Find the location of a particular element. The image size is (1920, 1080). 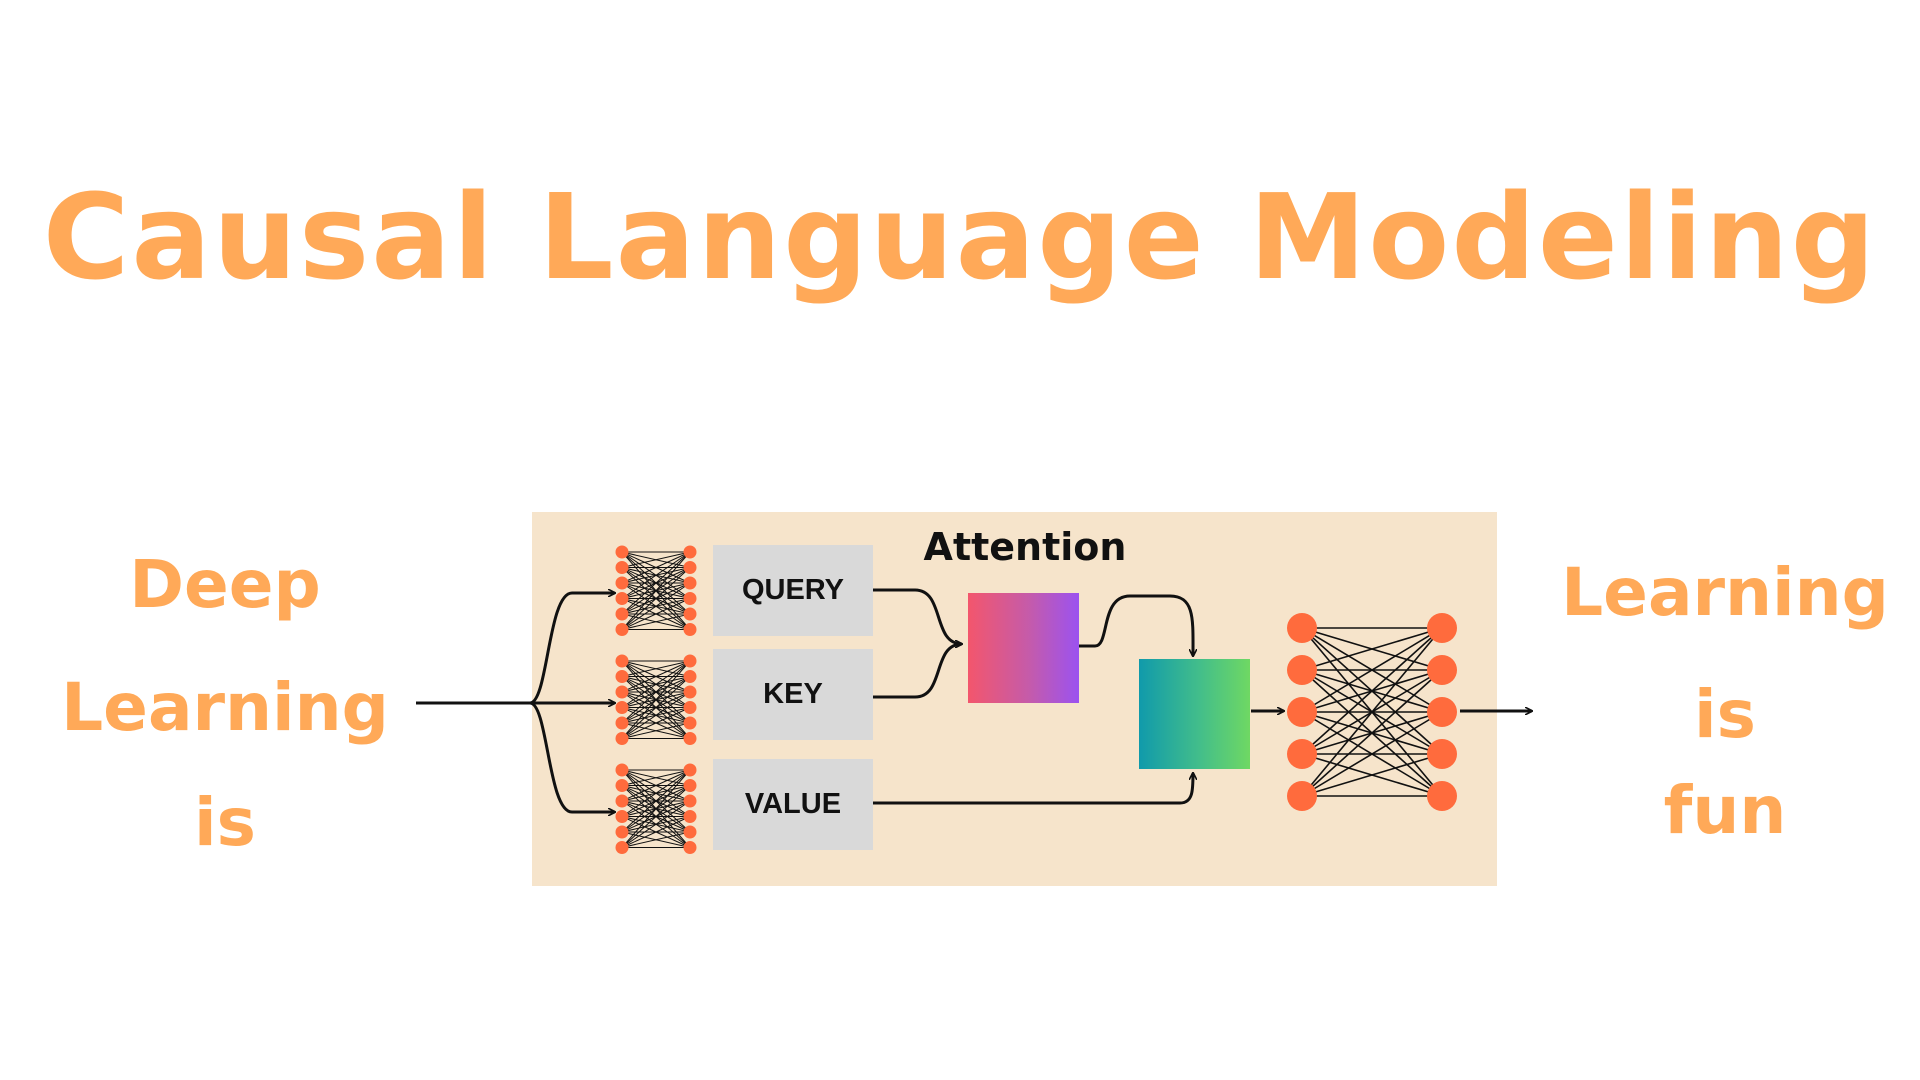

key-network-icon is located at coordinates (656, 699).